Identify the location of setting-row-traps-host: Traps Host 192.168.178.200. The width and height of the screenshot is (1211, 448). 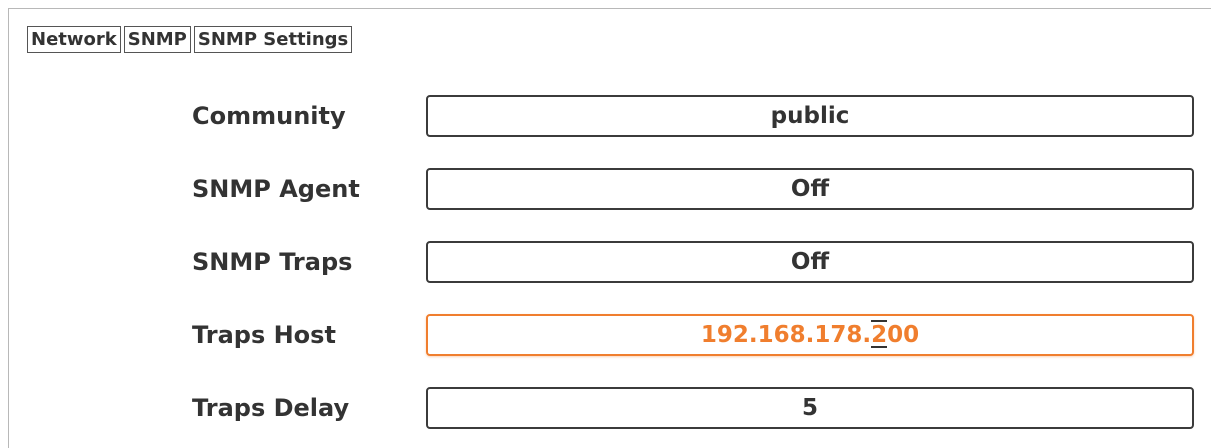
(605, 335).